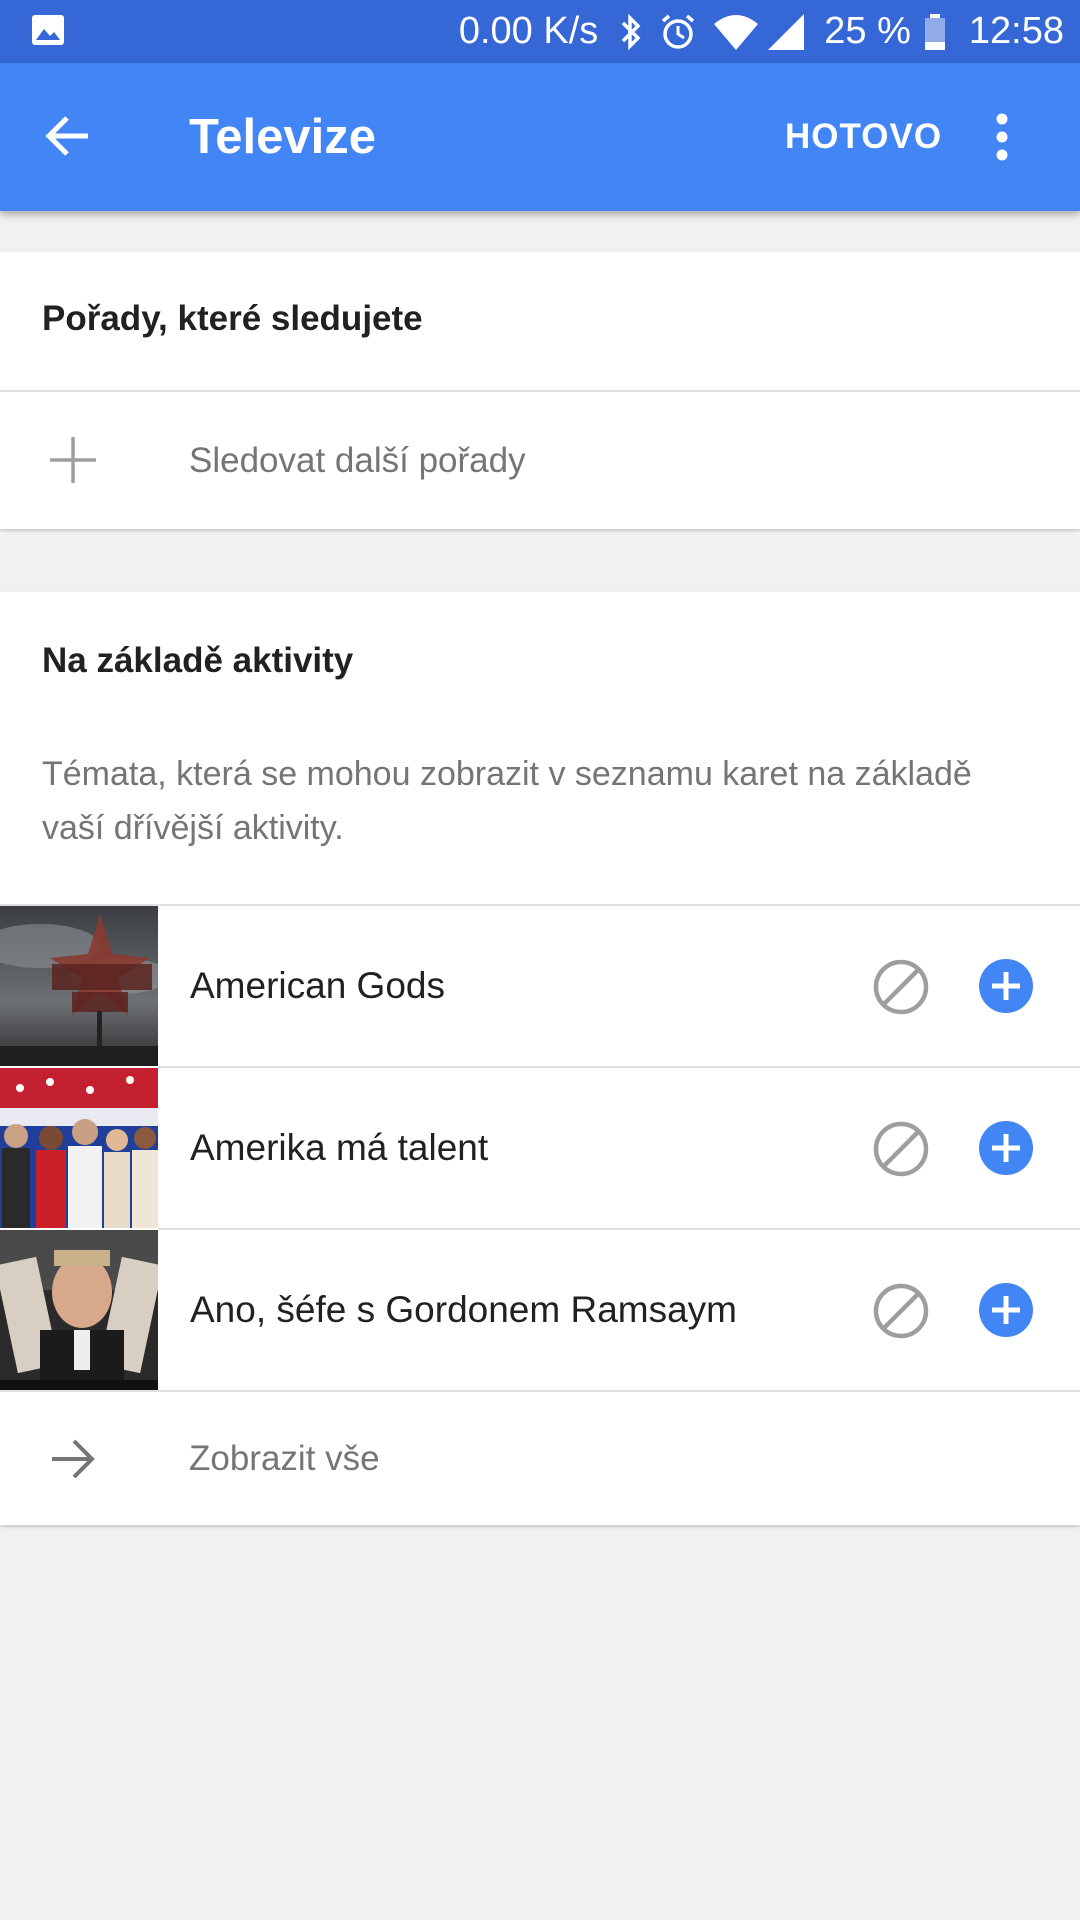 This screenshot has width=1080, height=1920. What do you see at coordinates (73, 460) in the screenshot?
I see `plus-icon` at bounding box center [73, 460].